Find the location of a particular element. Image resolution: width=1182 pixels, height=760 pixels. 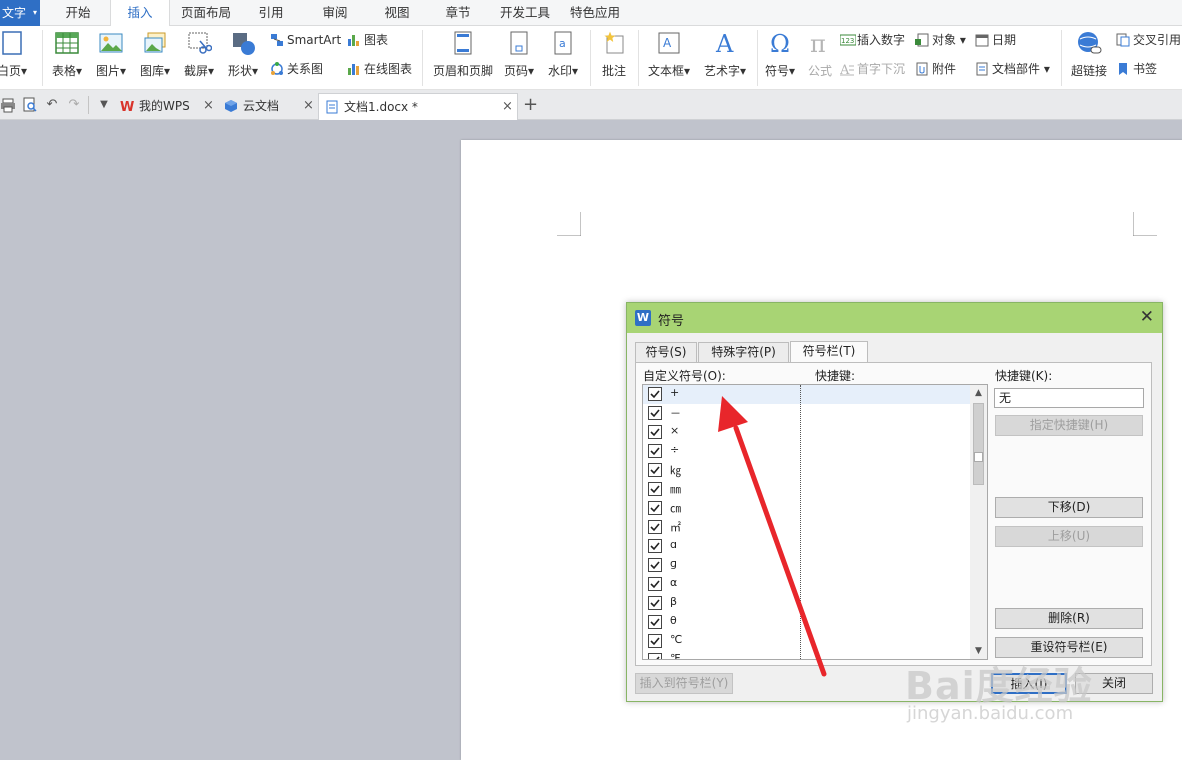

dialog-title-bar: W 符号 ✕ is located at coordinates (894, 318).